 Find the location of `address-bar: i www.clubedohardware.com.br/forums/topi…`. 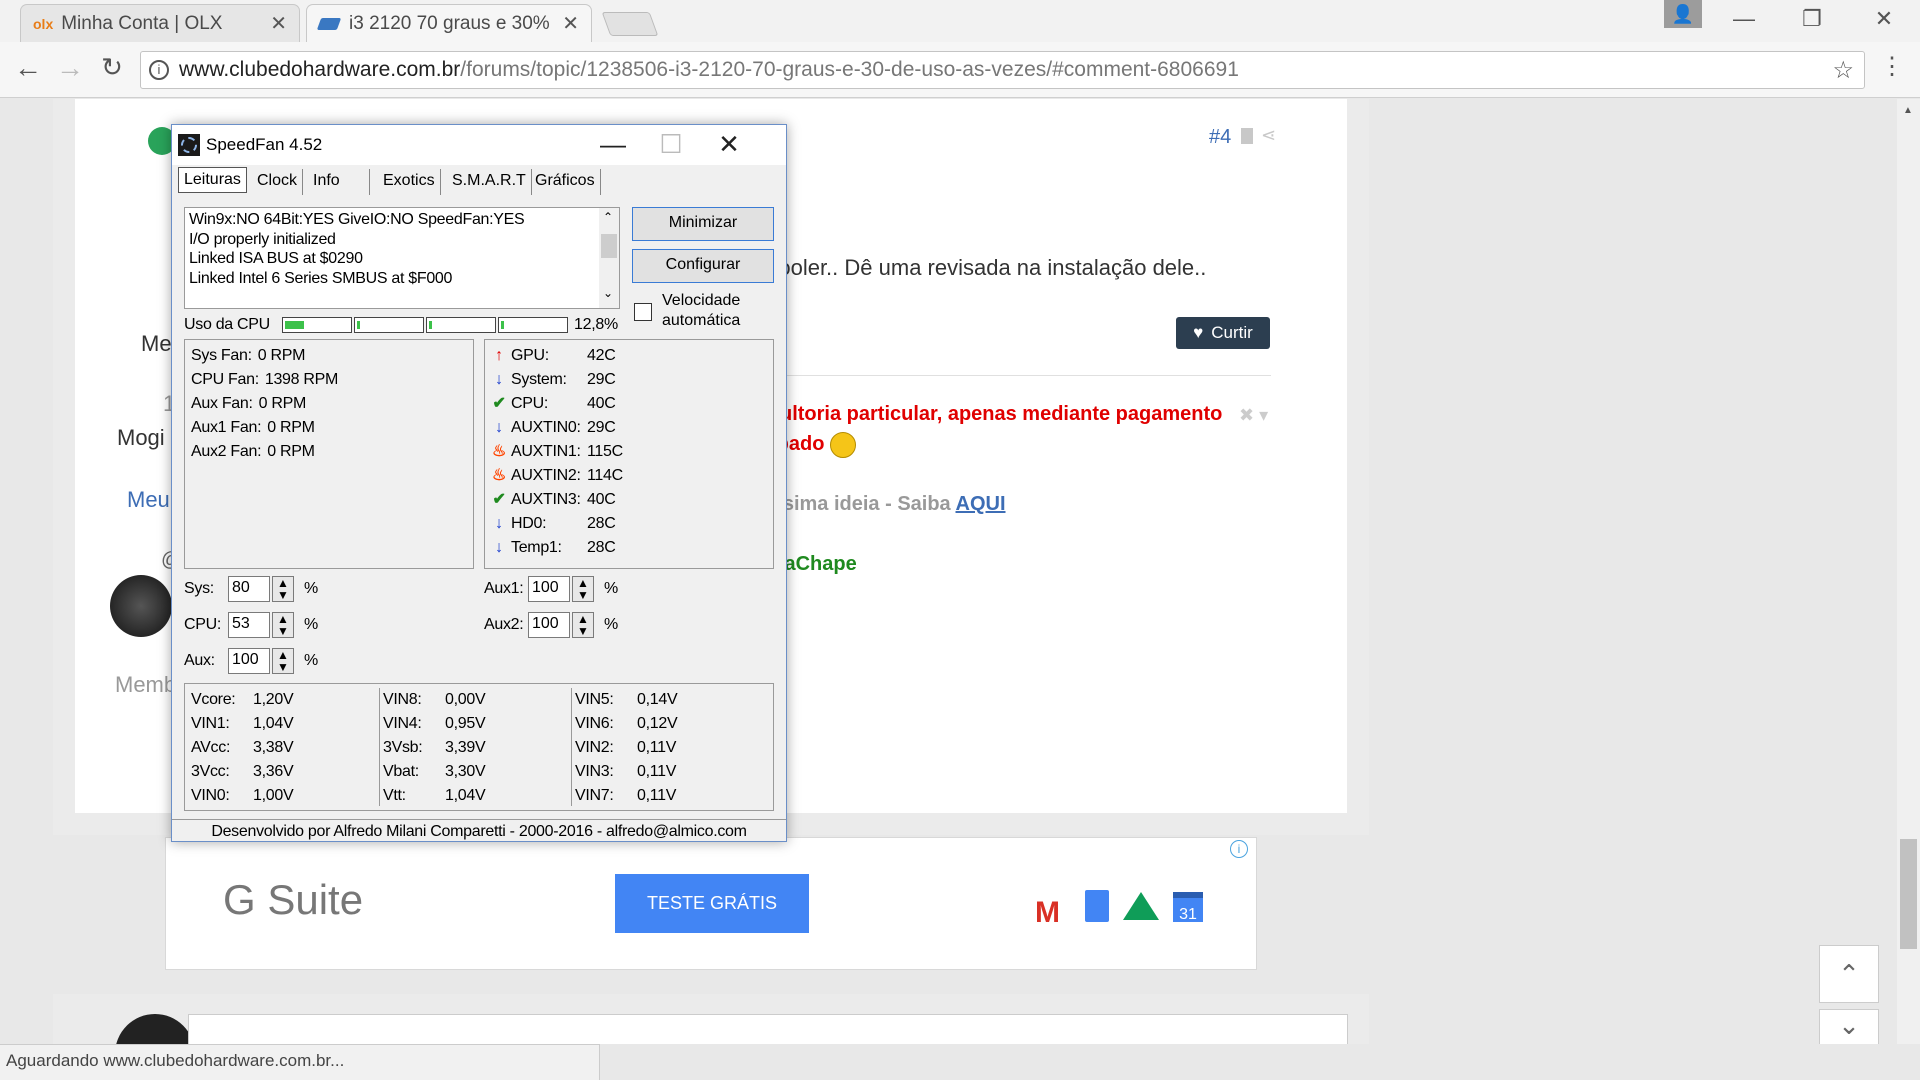

address-bar: i www.clubedohardware.com.br/forums/topi… is located at coordinates (1002, 70).